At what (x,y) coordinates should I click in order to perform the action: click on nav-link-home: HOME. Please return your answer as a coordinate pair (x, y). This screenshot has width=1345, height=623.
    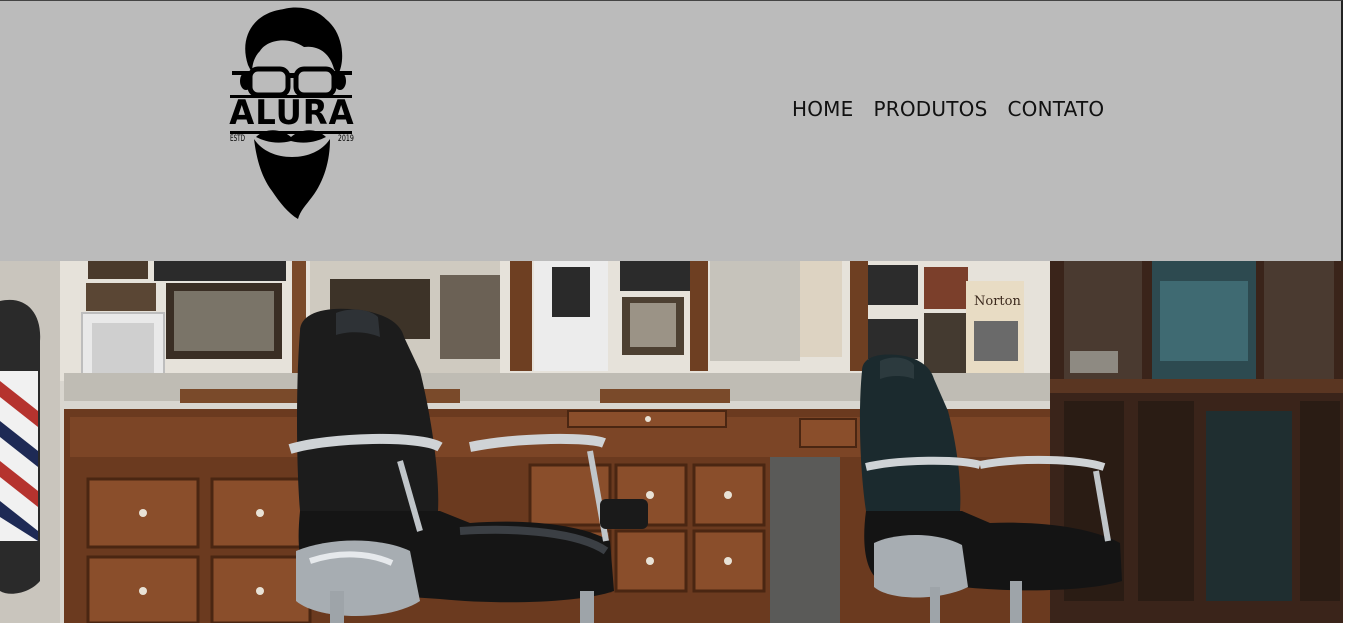
    Looking at the image, I should click on (822, 109).